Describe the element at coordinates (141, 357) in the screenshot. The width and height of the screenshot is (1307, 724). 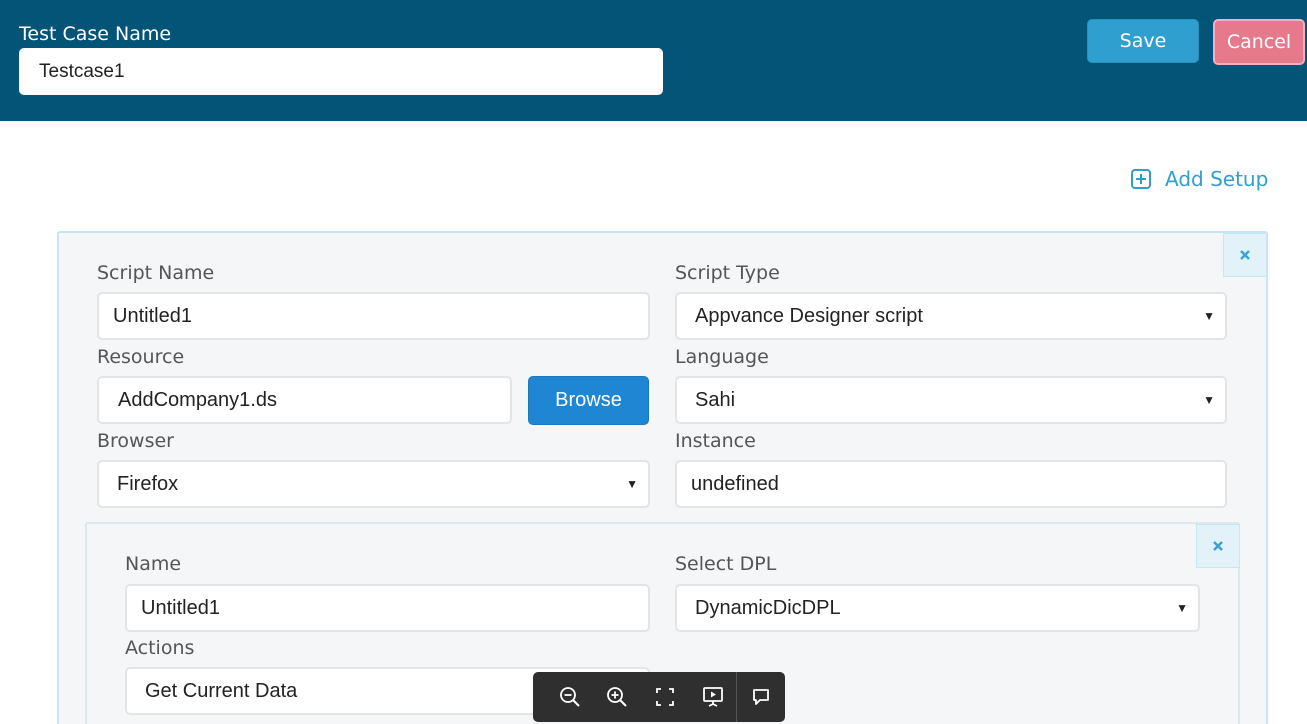
I see `resource-label: Resource` at that location.